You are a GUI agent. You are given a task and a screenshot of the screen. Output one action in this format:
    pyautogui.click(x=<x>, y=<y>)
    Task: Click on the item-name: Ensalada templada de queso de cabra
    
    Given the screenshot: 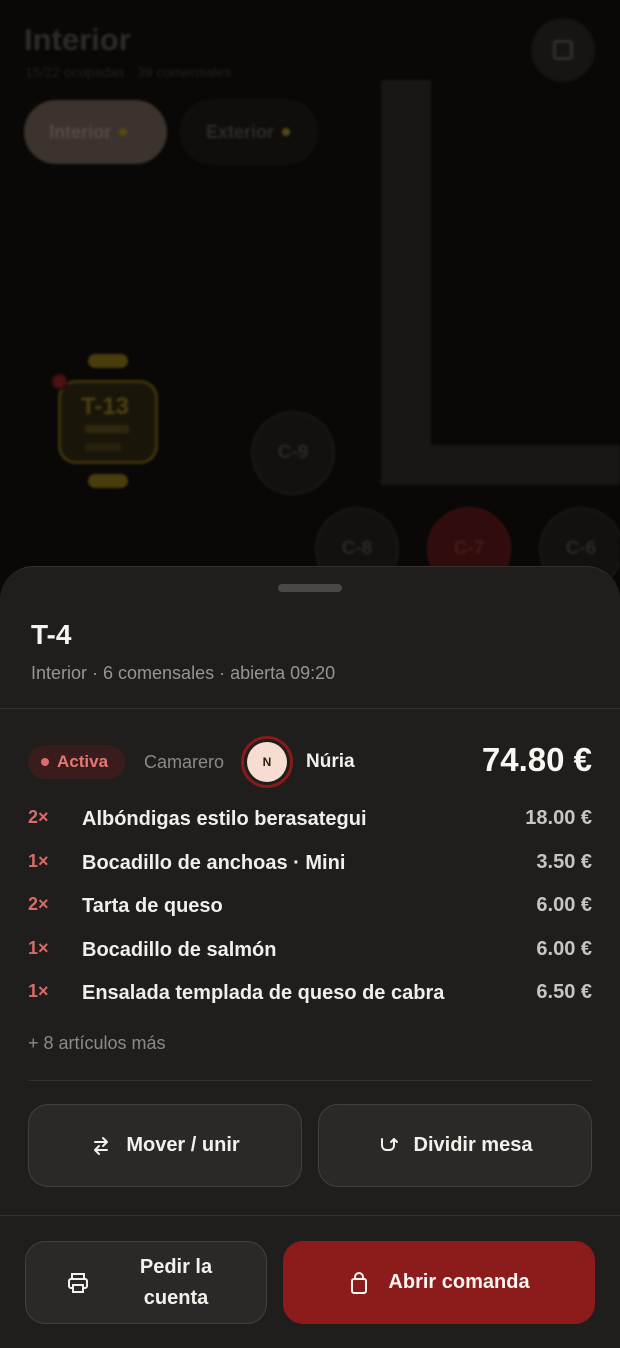 What is the action you would take?
    pyautogui.click(x=263, y=993)
    